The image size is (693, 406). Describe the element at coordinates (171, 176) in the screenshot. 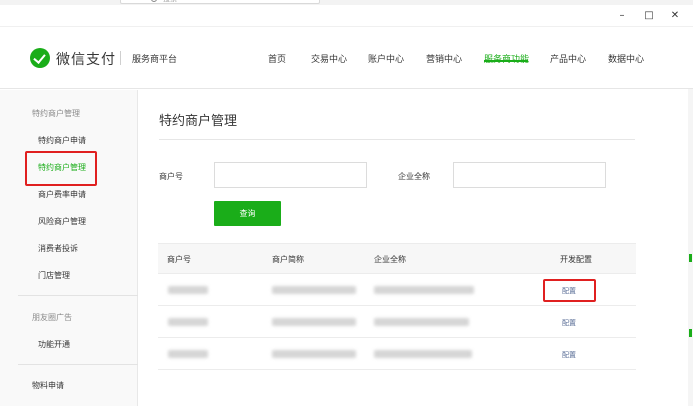

I see `merchant-no-label: 商户号` at that location.